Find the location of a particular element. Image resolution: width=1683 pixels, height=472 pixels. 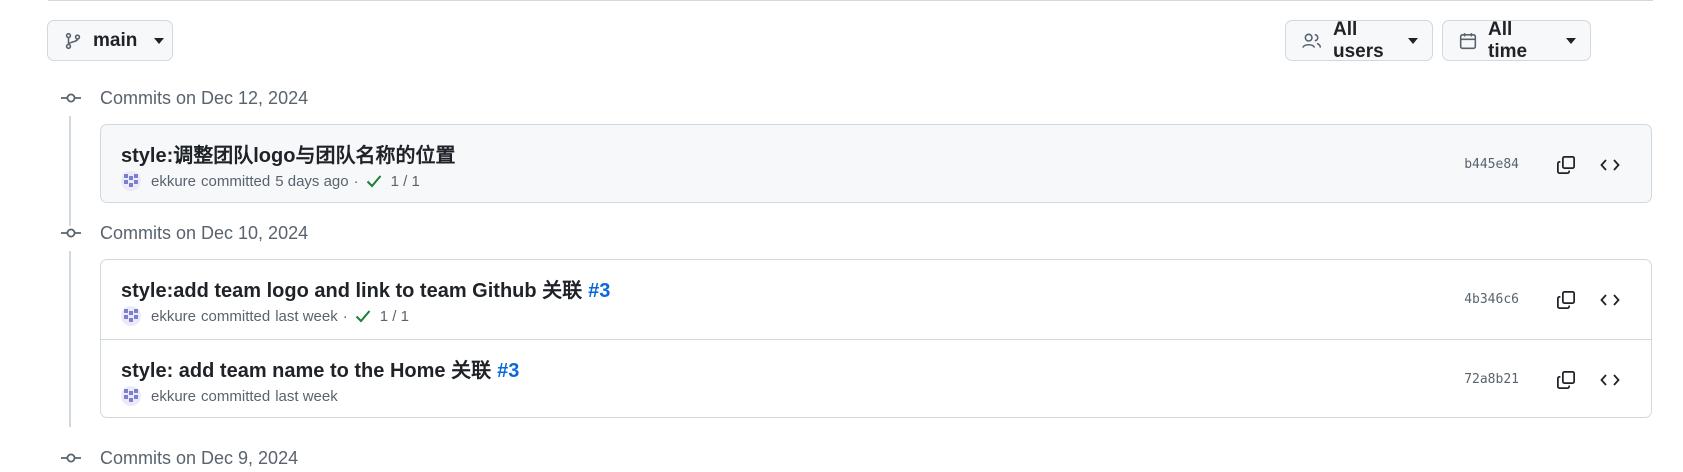

commit-meta: ekkure committed last week · 1 / 1 is located at coordinates (265, 316).